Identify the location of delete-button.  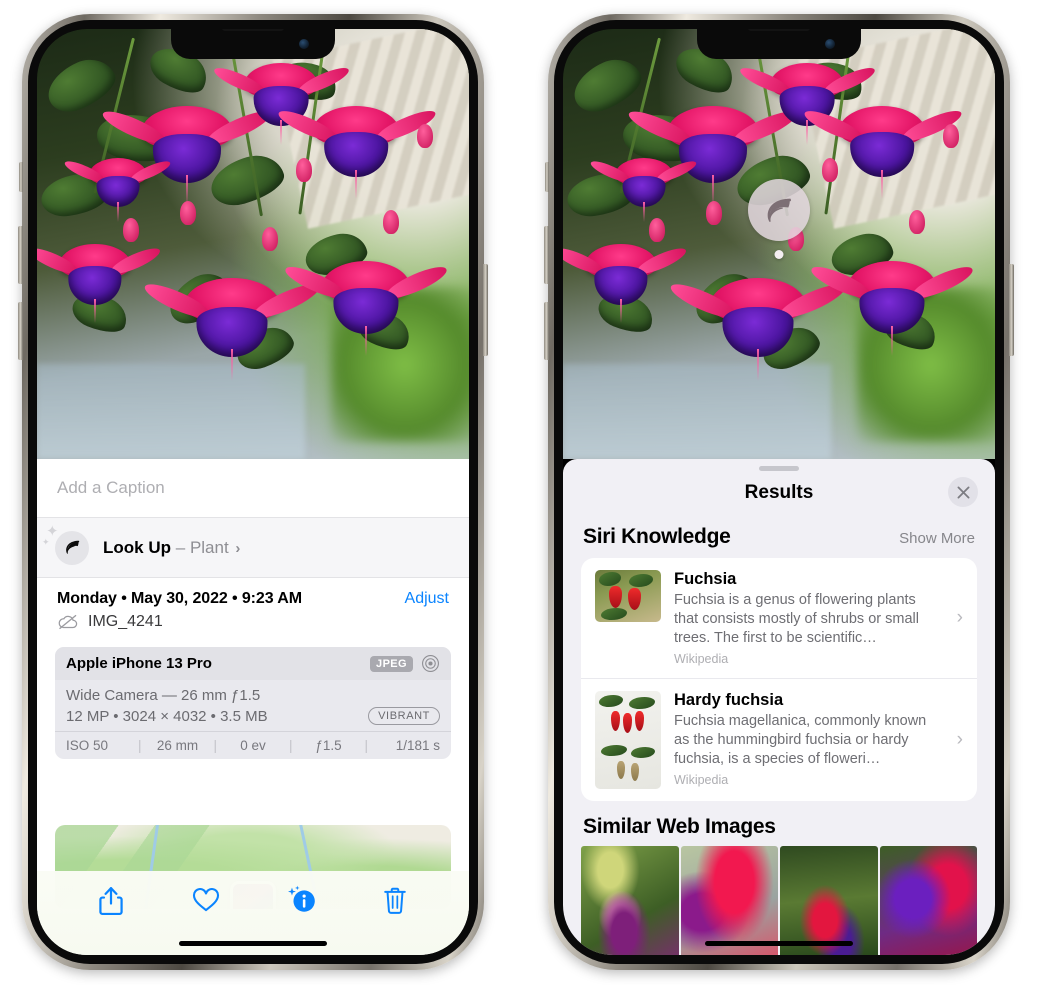
(396, 901).